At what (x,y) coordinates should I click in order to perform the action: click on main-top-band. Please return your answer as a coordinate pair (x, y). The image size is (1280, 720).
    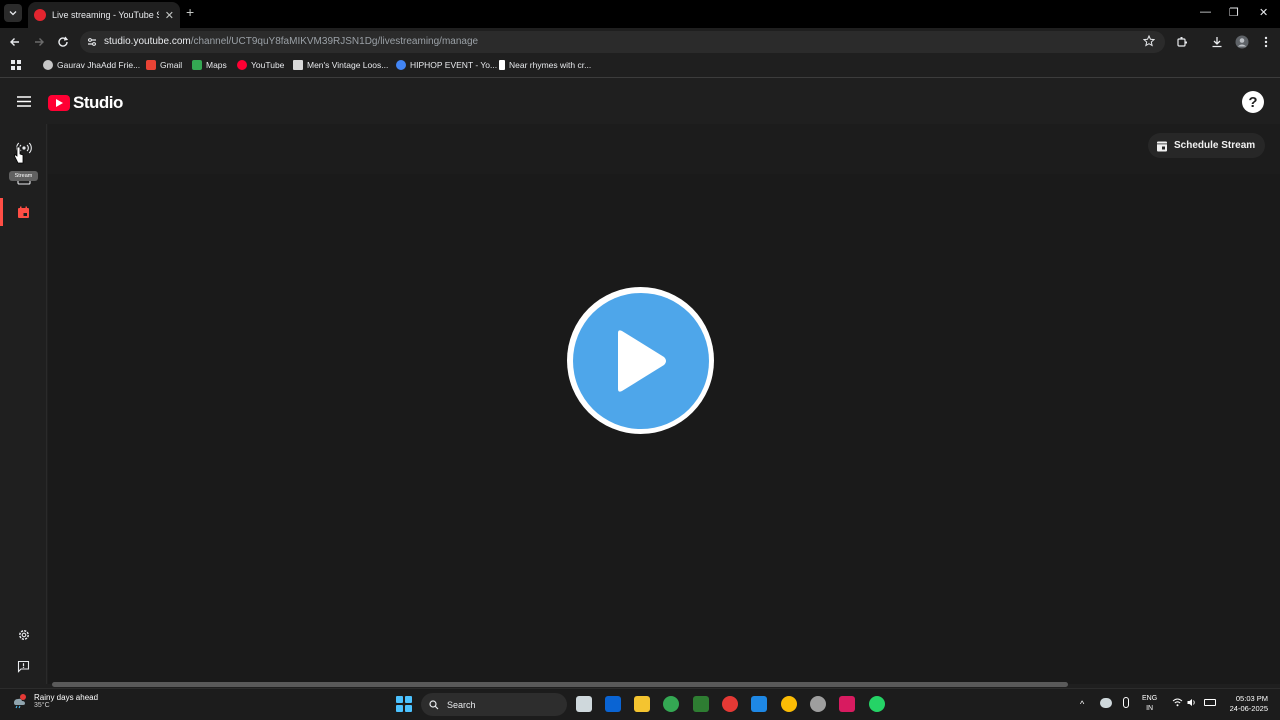
    Looking at the image, I should click on (664, 149).